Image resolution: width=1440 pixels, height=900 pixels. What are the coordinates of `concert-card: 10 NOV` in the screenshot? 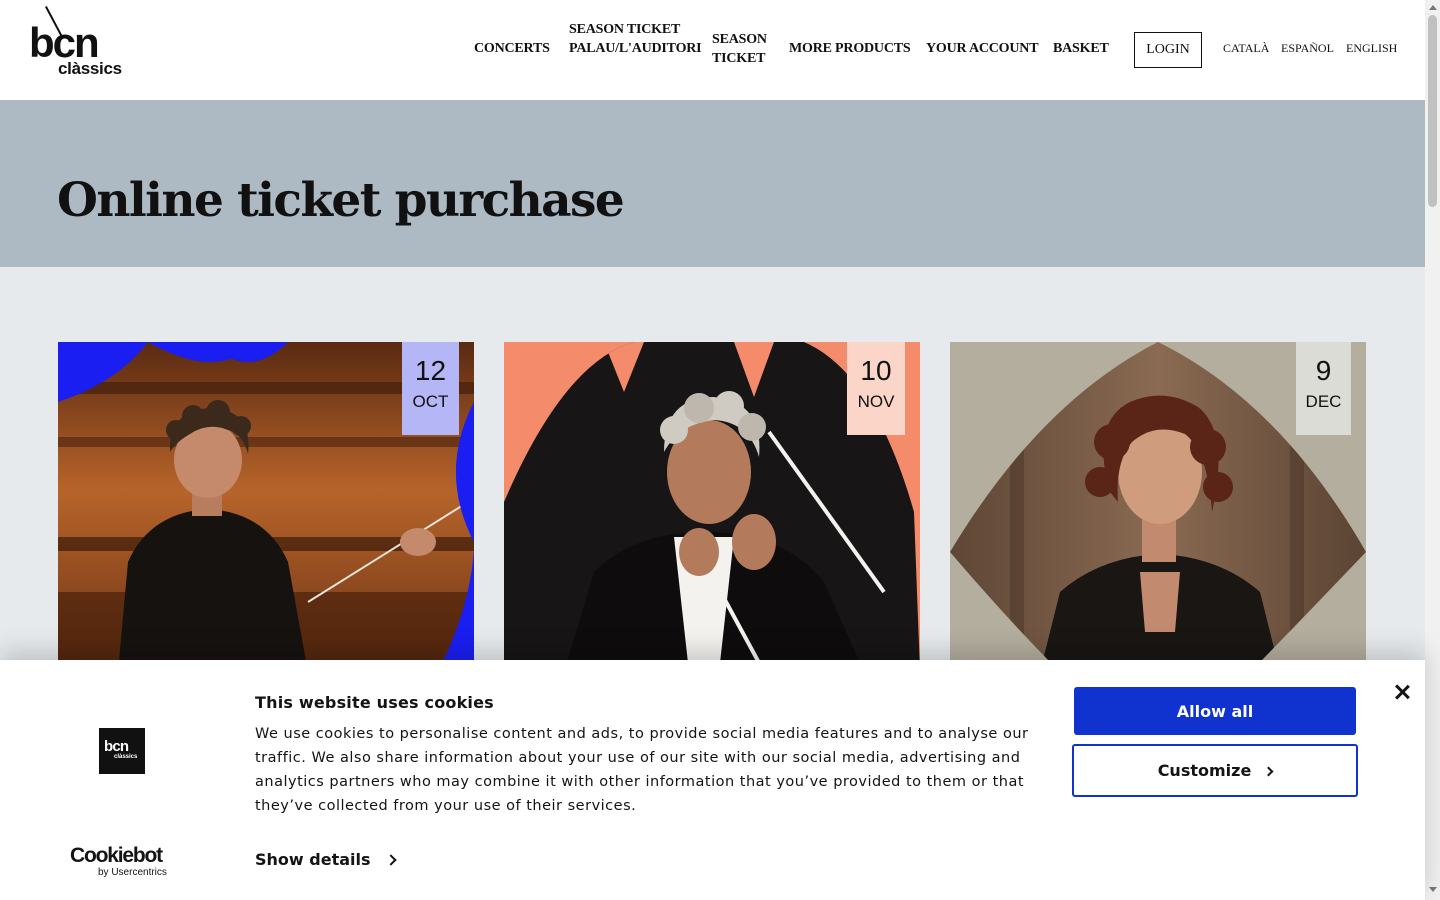 It's located at (712, 507).